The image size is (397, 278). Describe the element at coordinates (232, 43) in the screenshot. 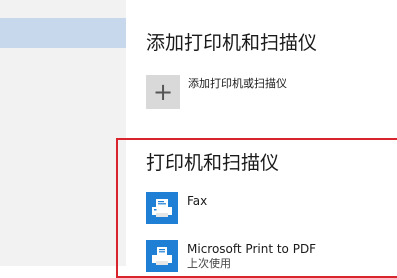

I see `add-printers-heading: 添加打印机和扫描仪` at that location.